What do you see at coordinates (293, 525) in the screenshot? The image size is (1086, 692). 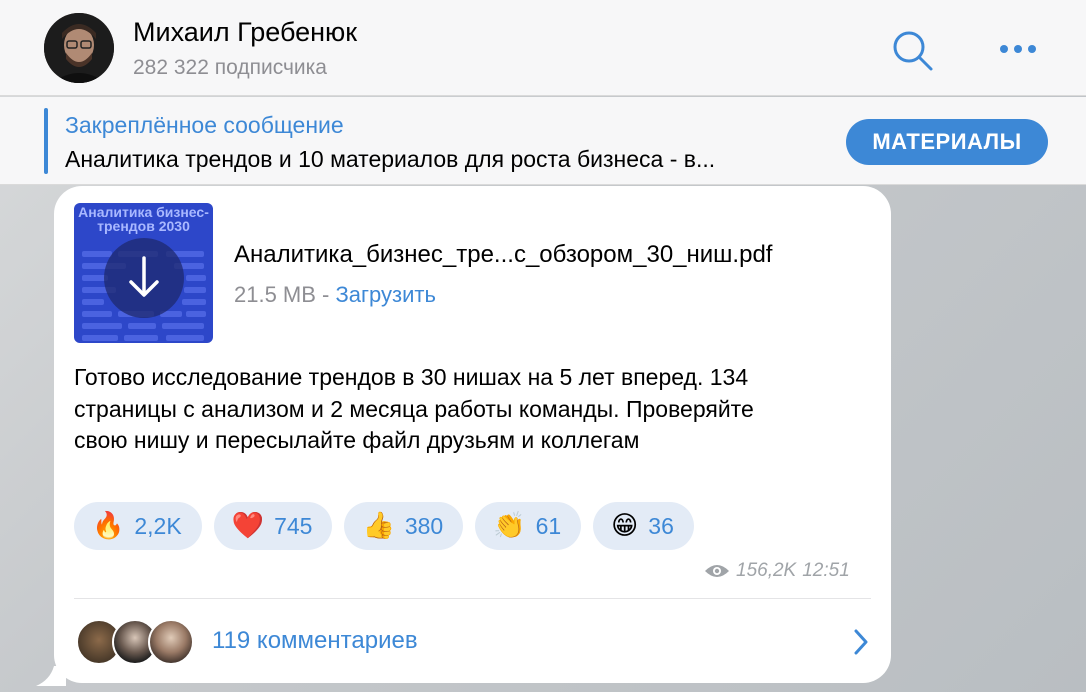 I see `reaction-count: 745` at bounding box center [293, 525].